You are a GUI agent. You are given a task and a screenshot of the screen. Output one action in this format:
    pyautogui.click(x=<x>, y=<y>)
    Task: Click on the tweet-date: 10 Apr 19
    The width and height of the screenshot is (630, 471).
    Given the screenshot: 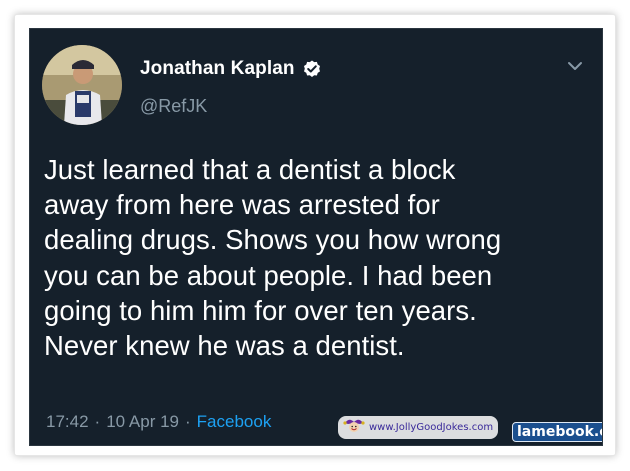 What is the action you would take?
    pyautogui.click(x=142, y=422)
    